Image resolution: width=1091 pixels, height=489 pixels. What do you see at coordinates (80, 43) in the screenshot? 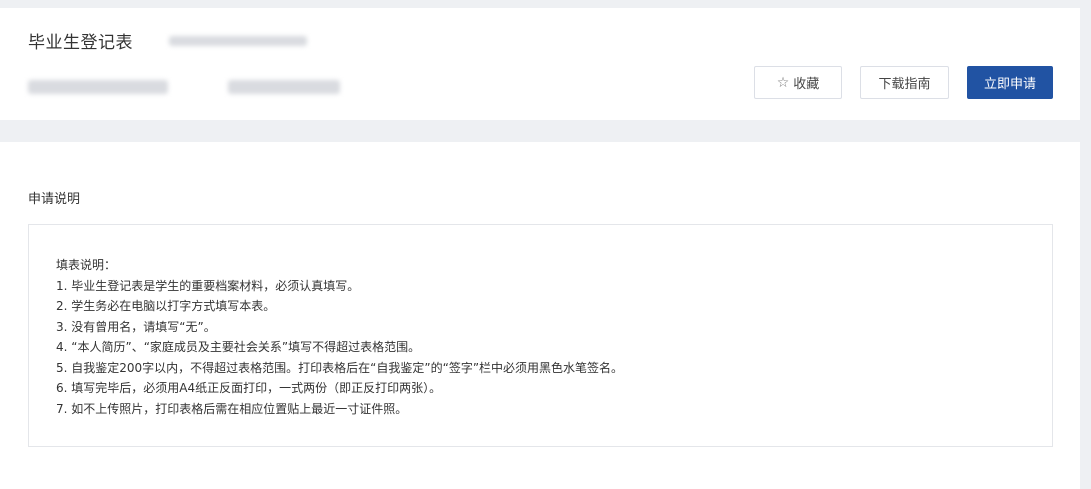
I see `page-title: 毕业生登记表` at bounding box center [80, 43].